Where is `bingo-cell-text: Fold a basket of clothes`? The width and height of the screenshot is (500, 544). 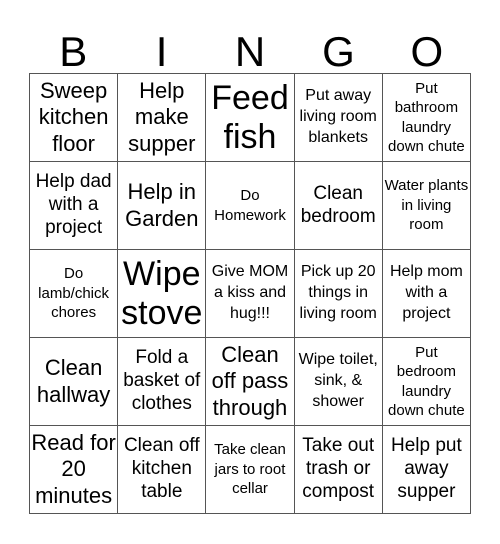
bingo-cell-text: Fold a basket of clothes is located at coordinates (162, 380).